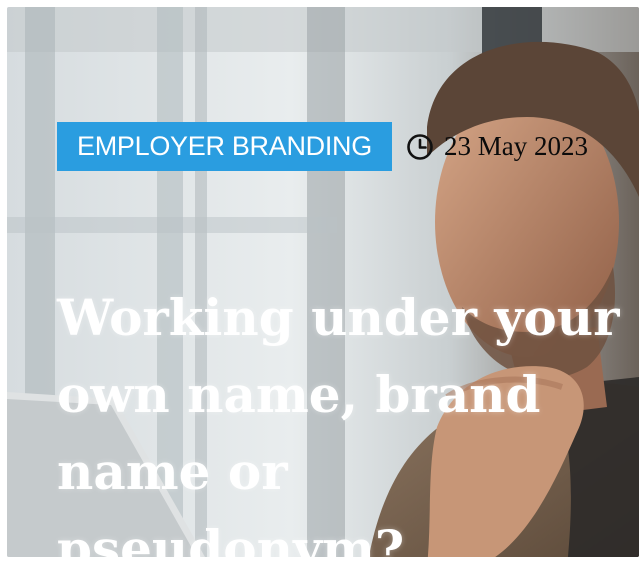 This screenshot has width=639, height=564. I want to click on date-label: 23 May 2023, so click(515, 146).